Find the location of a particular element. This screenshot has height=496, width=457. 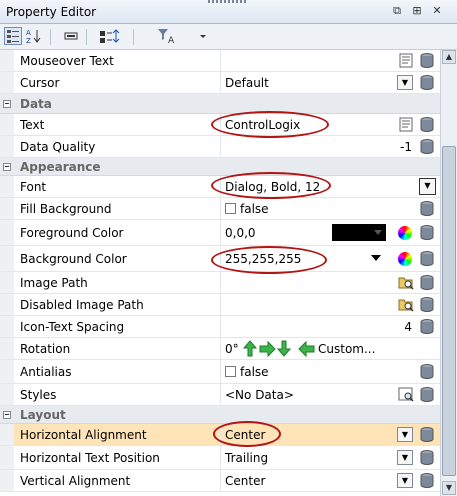

drag-grip is located at coordinates (228, 1).